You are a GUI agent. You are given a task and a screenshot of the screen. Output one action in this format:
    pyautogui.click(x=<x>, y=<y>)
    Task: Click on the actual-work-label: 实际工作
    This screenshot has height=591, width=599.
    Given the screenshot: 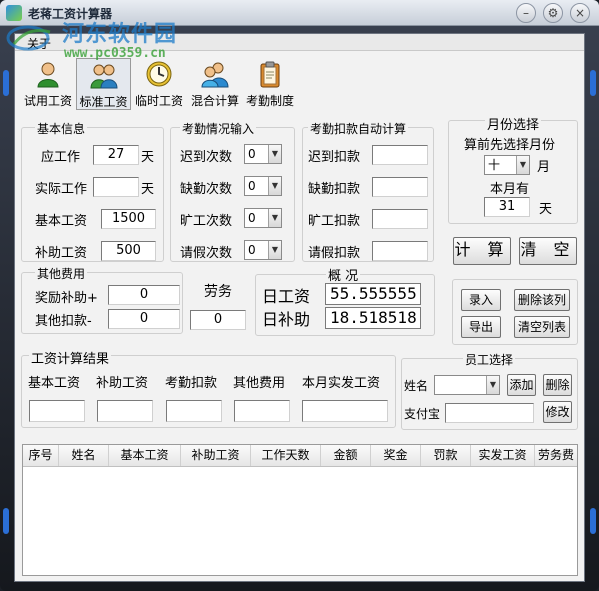 What is the action you would take?
    pyautogui.click(x=61, y=189)
    